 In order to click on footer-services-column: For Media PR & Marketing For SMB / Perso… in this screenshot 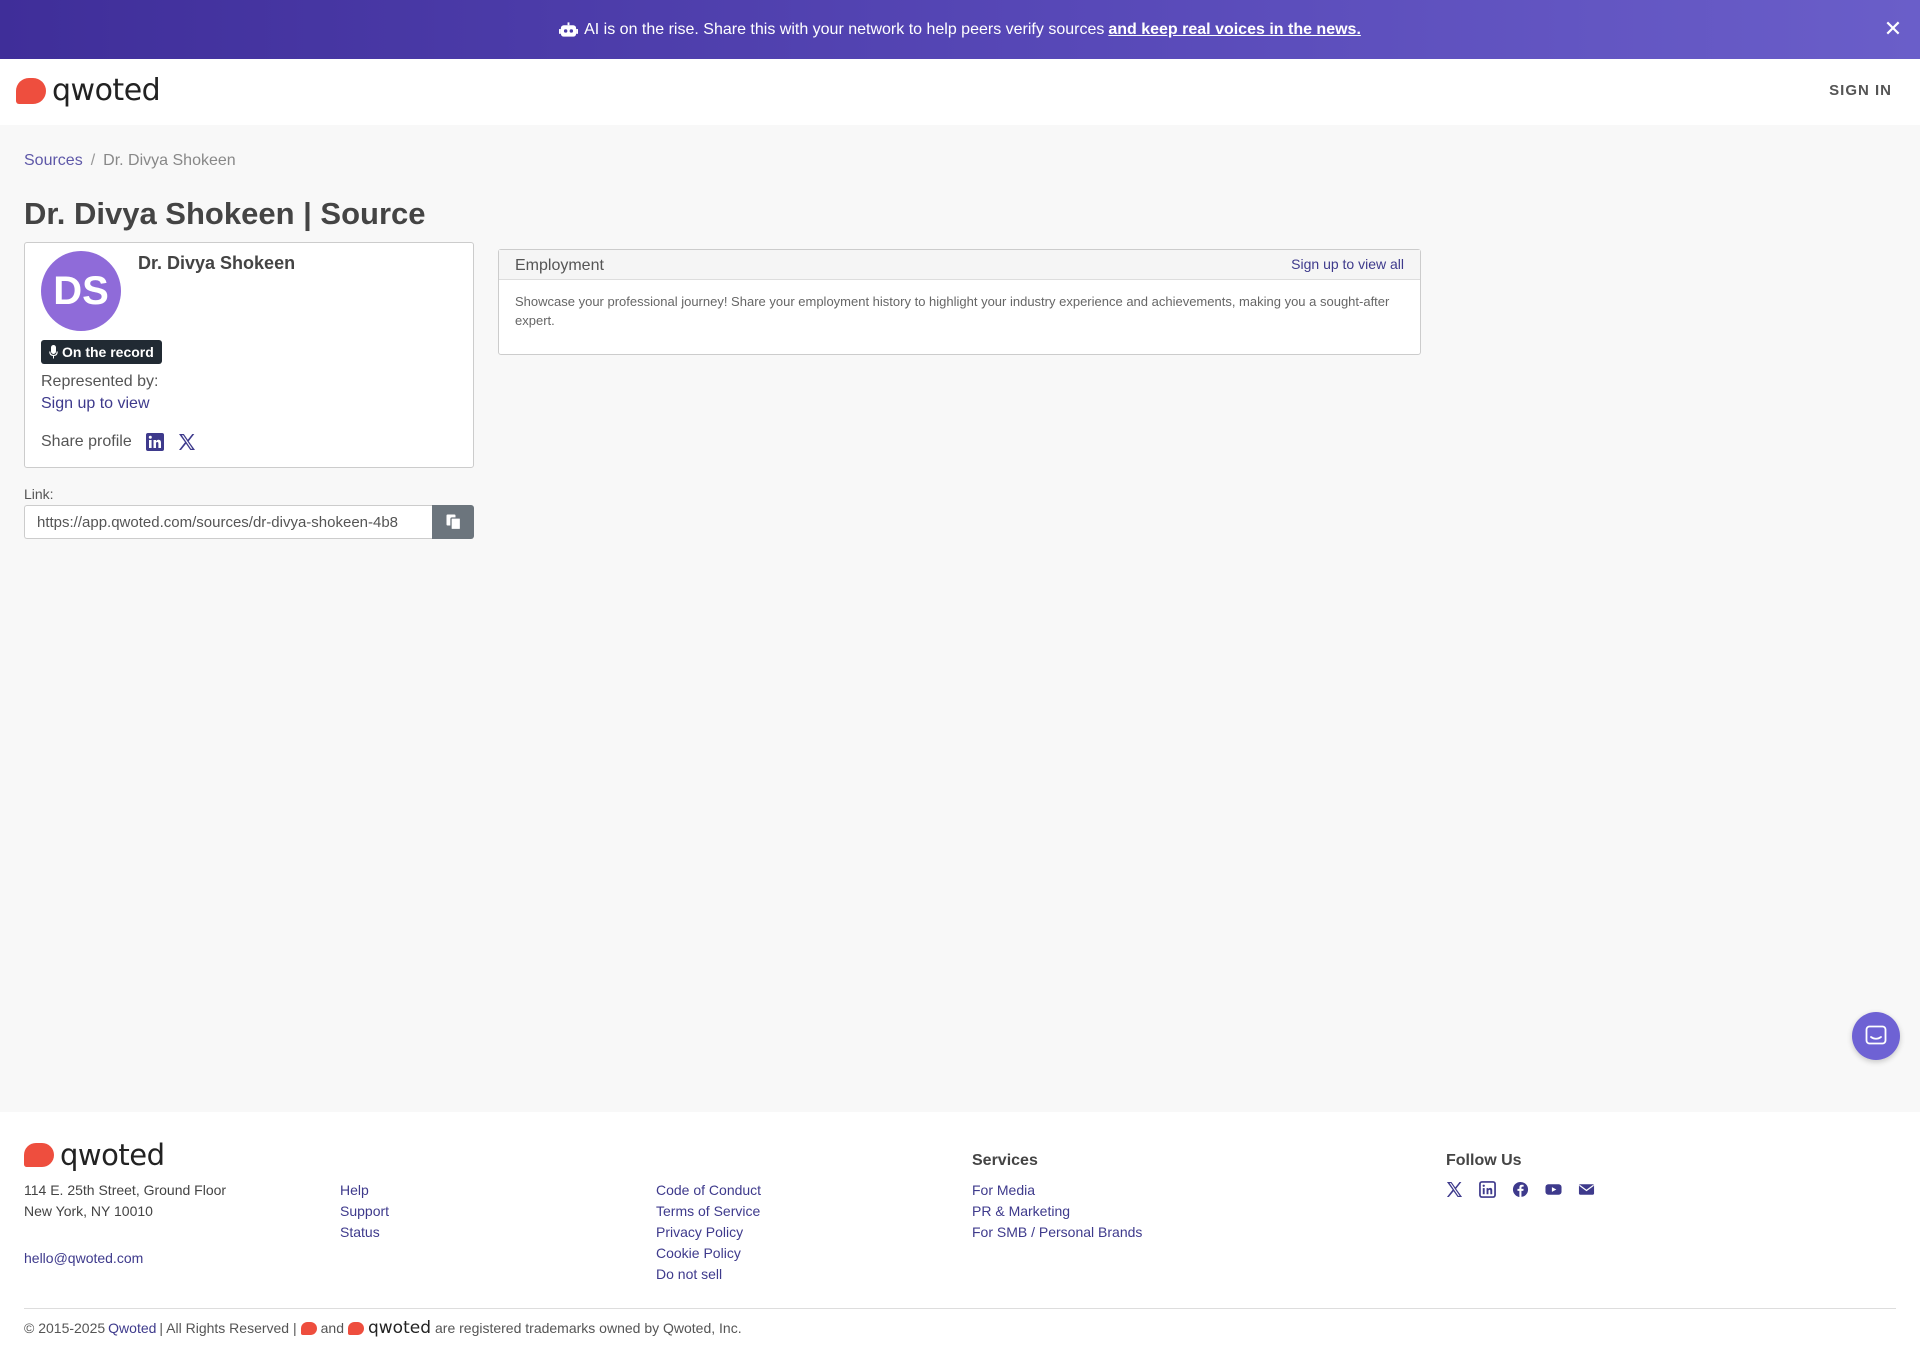, I will do `click(1057, 1211)`.